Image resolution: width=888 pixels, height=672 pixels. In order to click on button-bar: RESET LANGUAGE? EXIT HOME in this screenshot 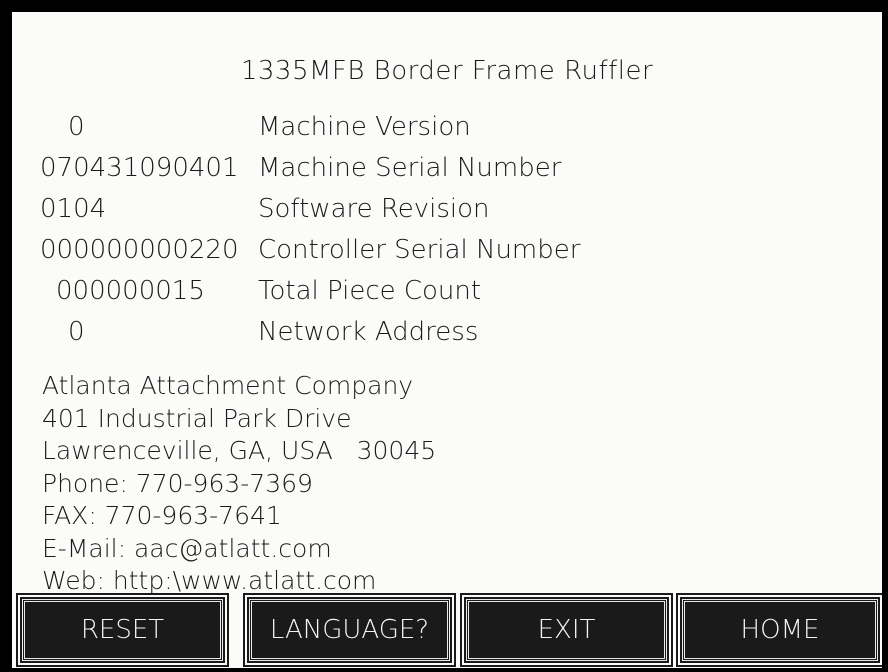, I will do `click(447, 631)`.